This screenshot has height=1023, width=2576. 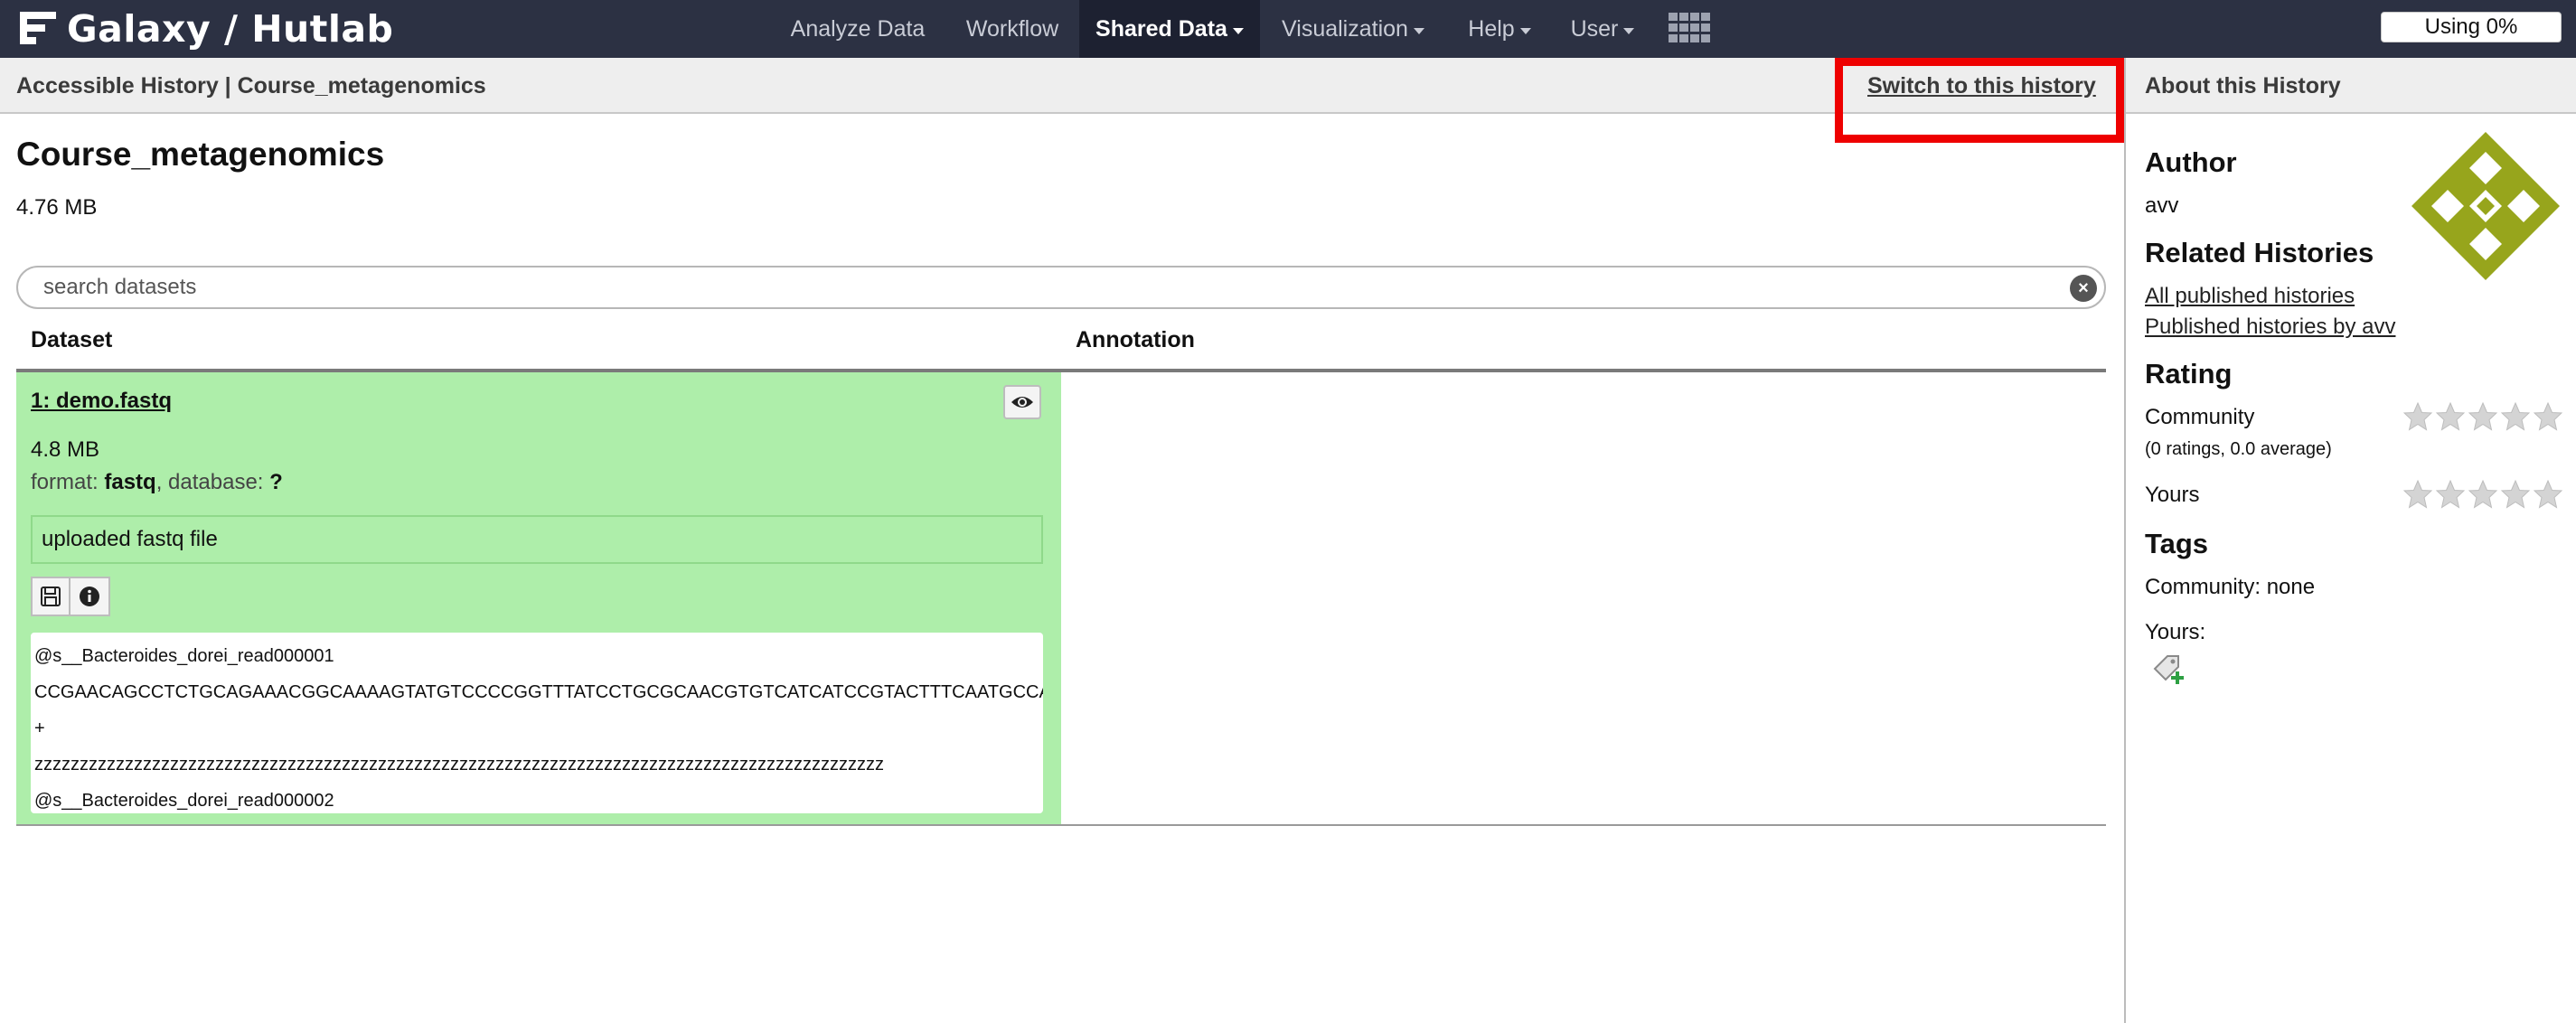 I want to click on format-value: fastq, so click(x=130, y=482).